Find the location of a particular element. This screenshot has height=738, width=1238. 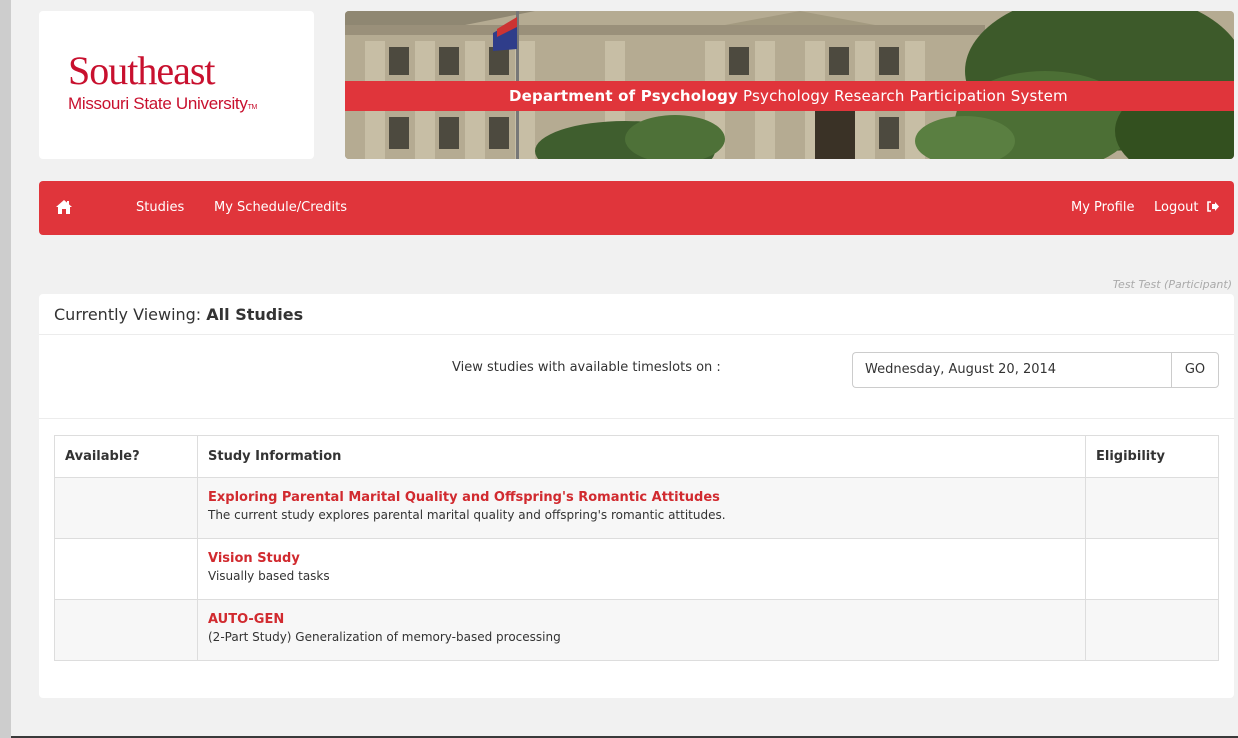

table-header-row: Available? Study Information Eligibility is located at coordinates (636, 456).